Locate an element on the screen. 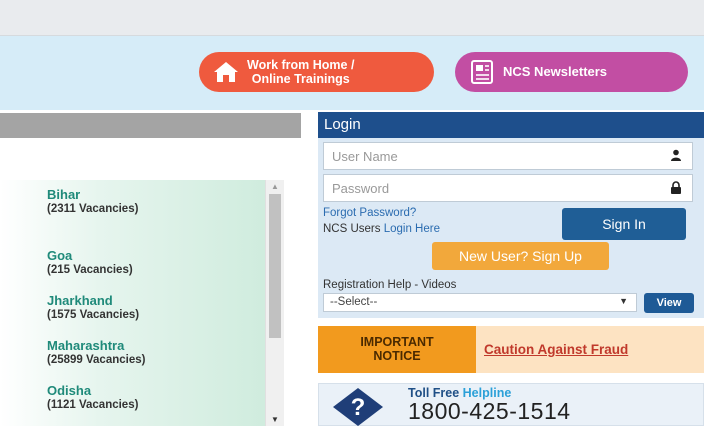 The width and height of the screenshot is (704, 426). login-here-link: Login Here is located at coordinates (412, 229).